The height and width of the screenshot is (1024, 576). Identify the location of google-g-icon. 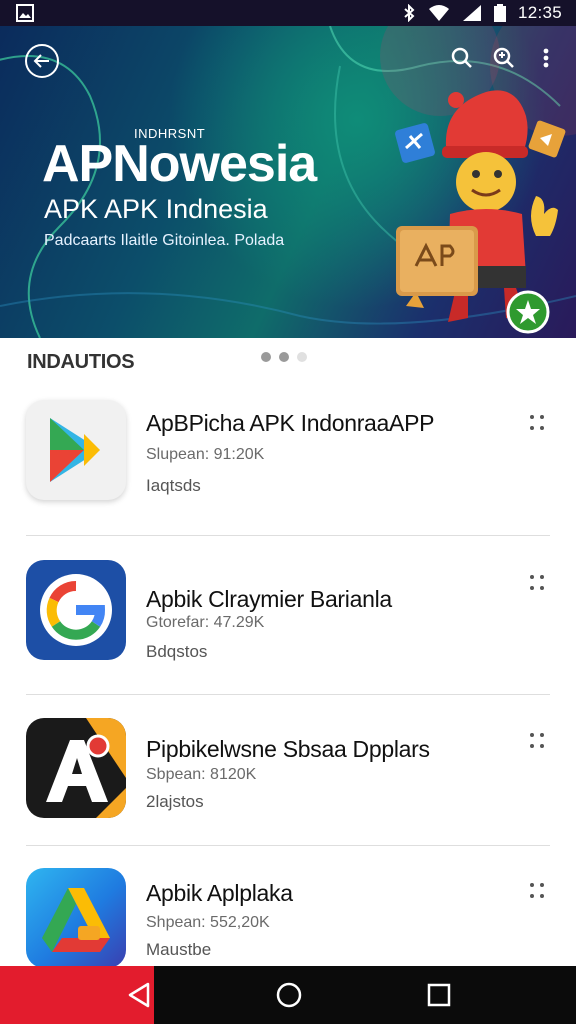
(76, 610).